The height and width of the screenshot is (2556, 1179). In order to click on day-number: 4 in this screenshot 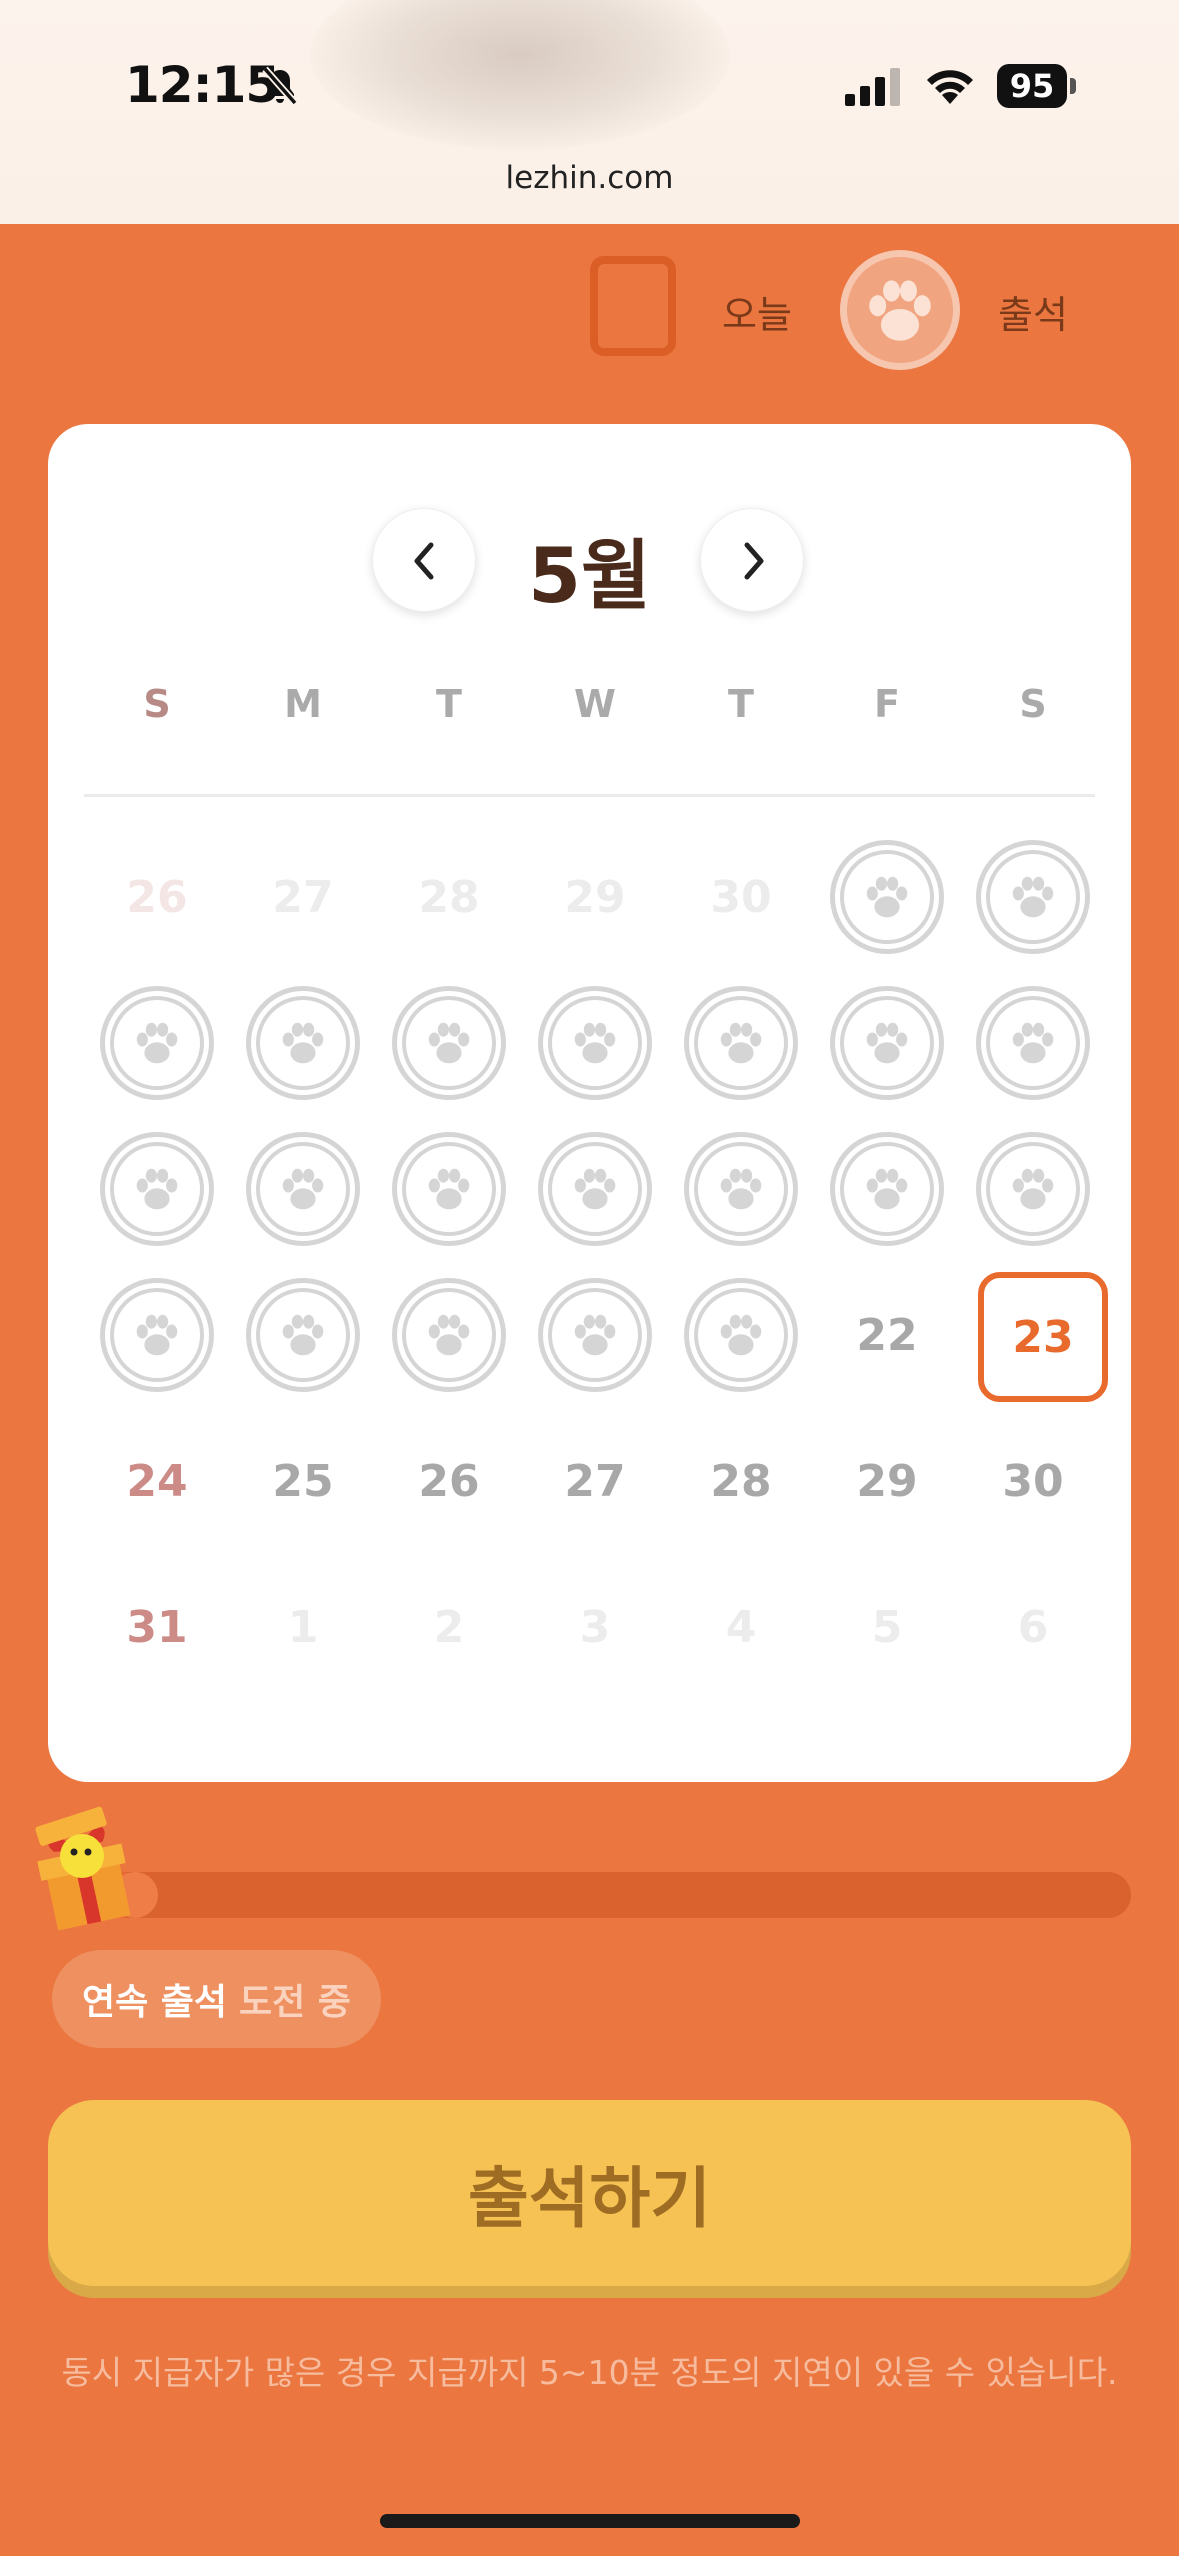, I will do `click(741, 1627)`.